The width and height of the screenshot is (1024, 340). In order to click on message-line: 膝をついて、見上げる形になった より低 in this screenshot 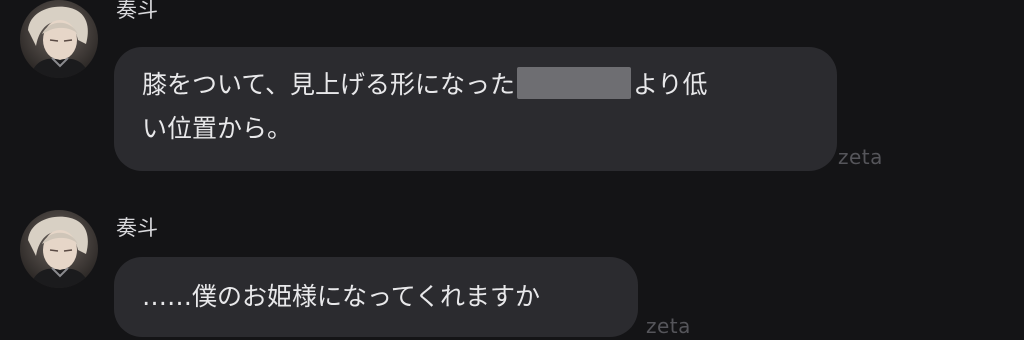, I will do `click(476, 85)`.